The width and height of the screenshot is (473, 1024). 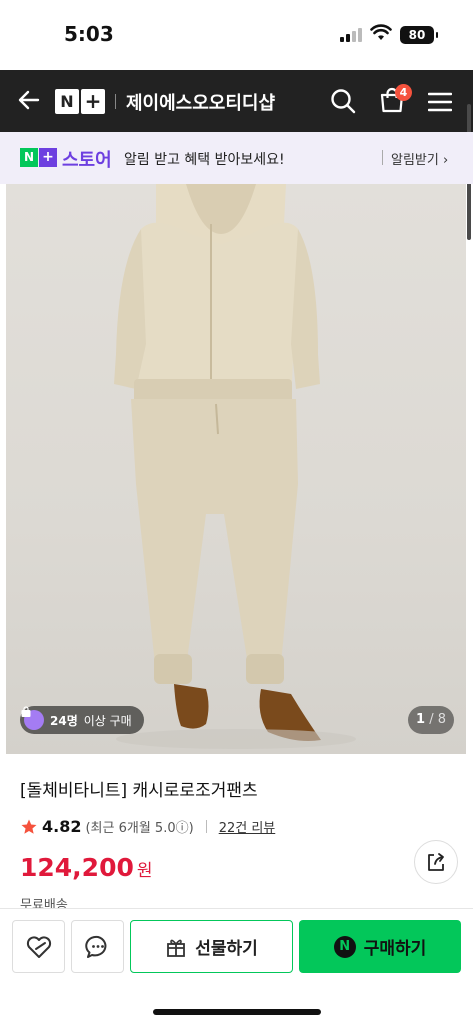 I want to click on buy-button: N 구매하기, so click(x=380, y=946).